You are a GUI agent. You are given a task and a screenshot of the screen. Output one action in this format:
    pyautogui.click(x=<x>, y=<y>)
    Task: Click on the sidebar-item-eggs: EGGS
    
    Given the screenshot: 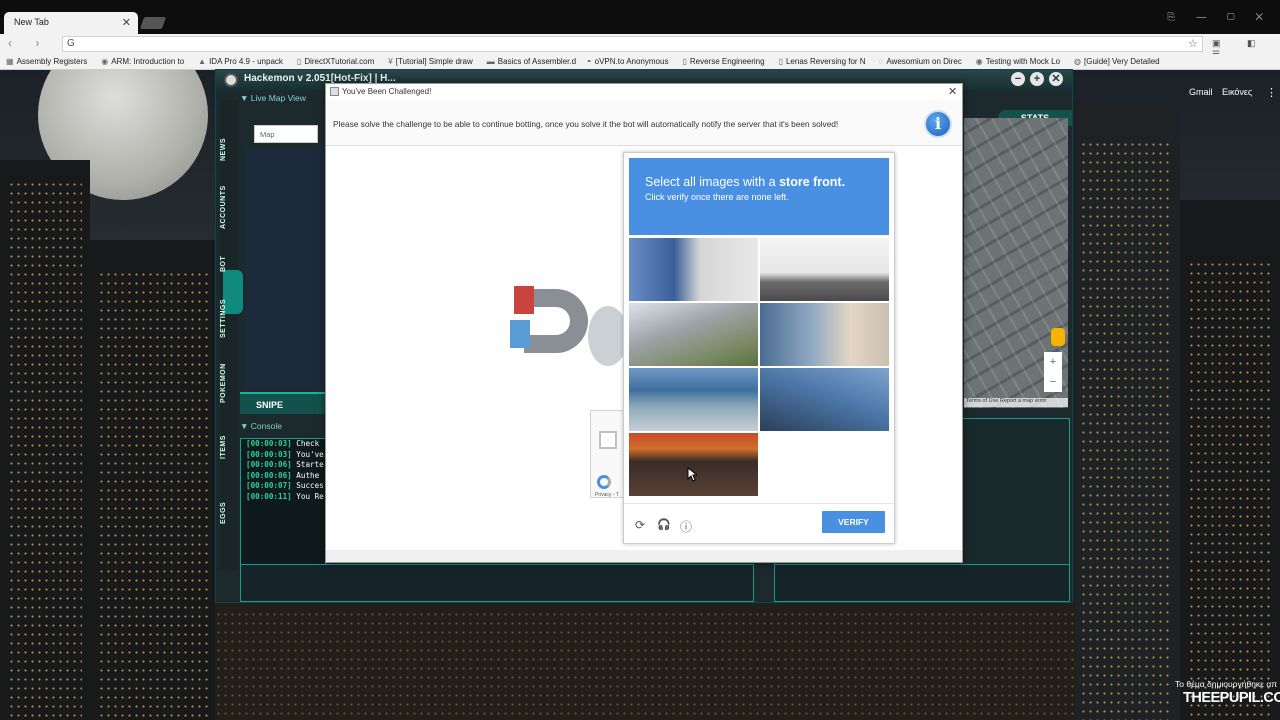 What is the action you would take?
    pyautogui.click(x=229, y=513)
    